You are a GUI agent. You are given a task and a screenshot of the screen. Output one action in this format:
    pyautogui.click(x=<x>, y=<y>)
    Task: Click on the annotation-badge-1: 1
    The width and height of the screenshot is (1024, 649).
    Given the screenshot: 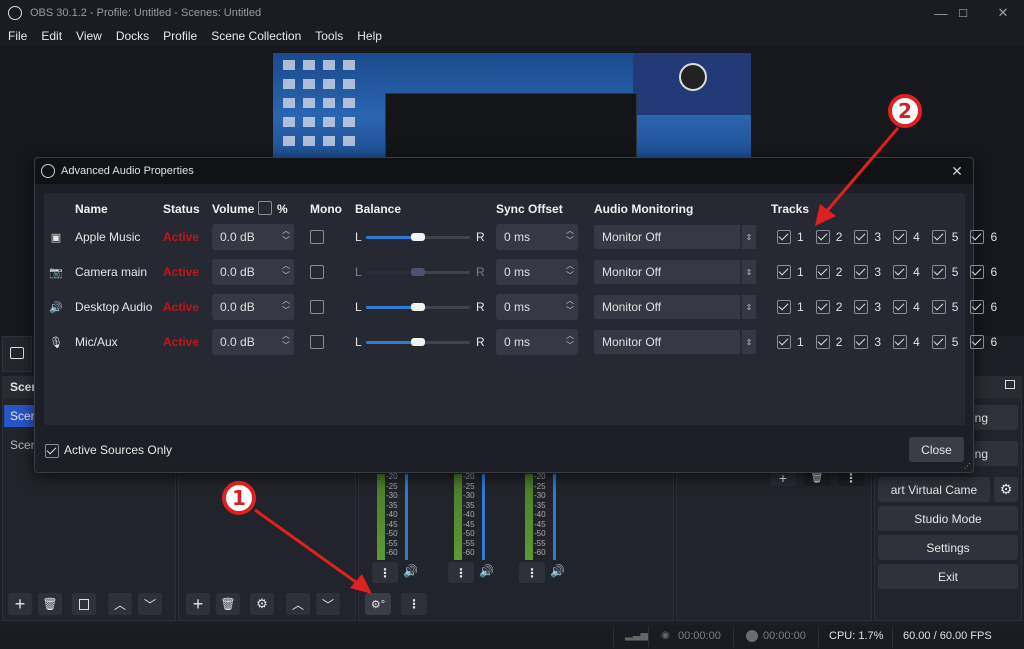 What is the action you would take?
    pyautogui.click(x=239, y=498)
    